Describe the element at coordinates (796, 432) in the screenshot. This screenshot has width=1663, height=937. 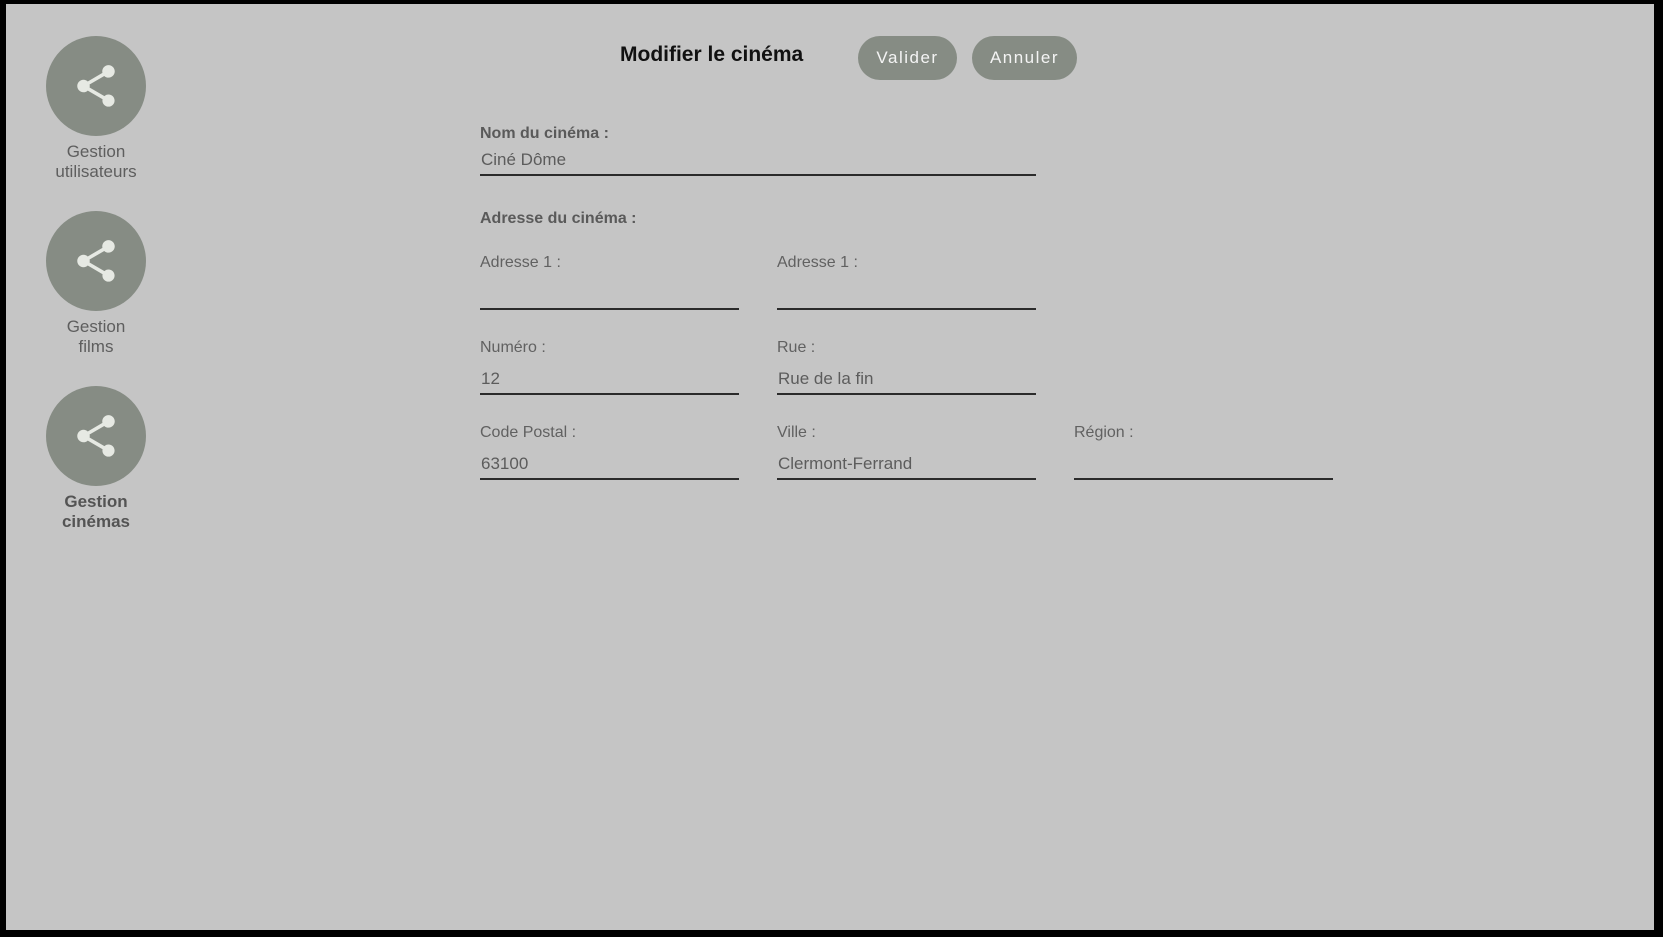
I see `ville-label: Ville :` at that location.